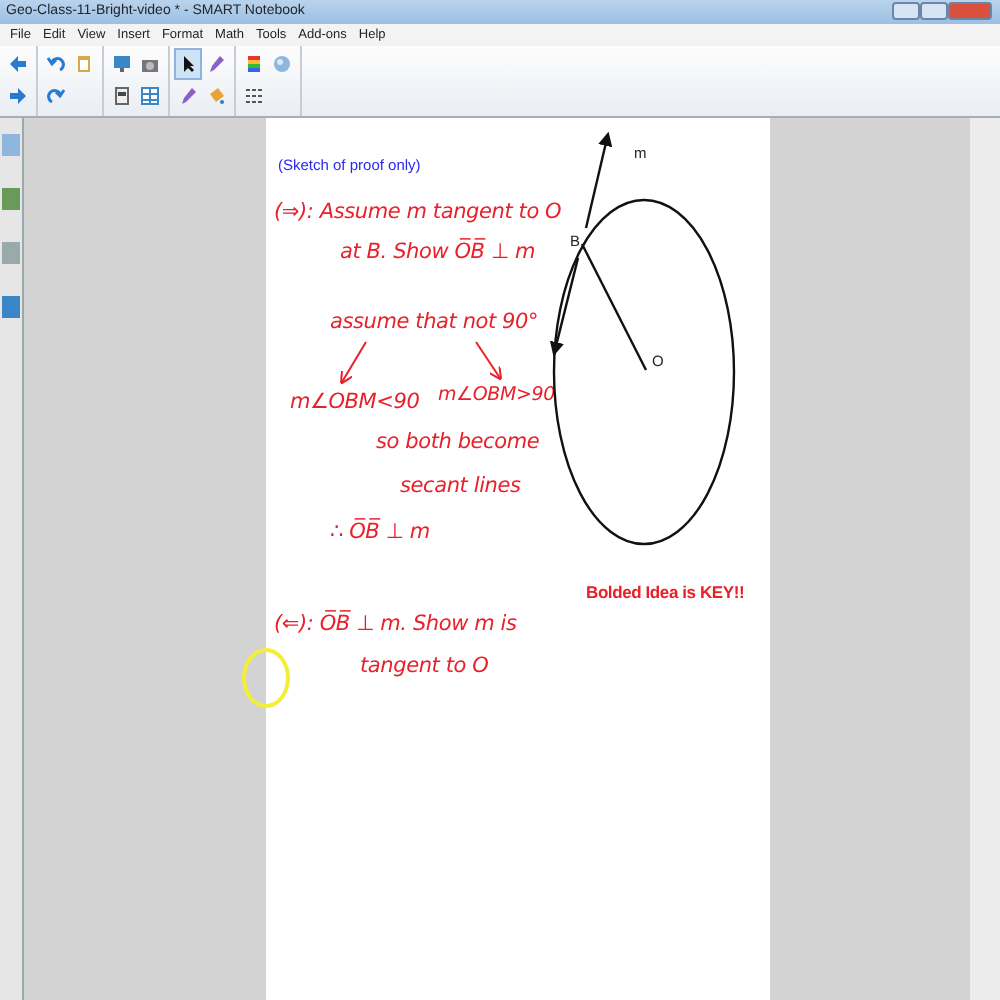 This screenshot has width=1000, height=1000. Describe the element at coordinates (458, 442) in the screenshot. I see `handwritten-note: so both become` at that location.